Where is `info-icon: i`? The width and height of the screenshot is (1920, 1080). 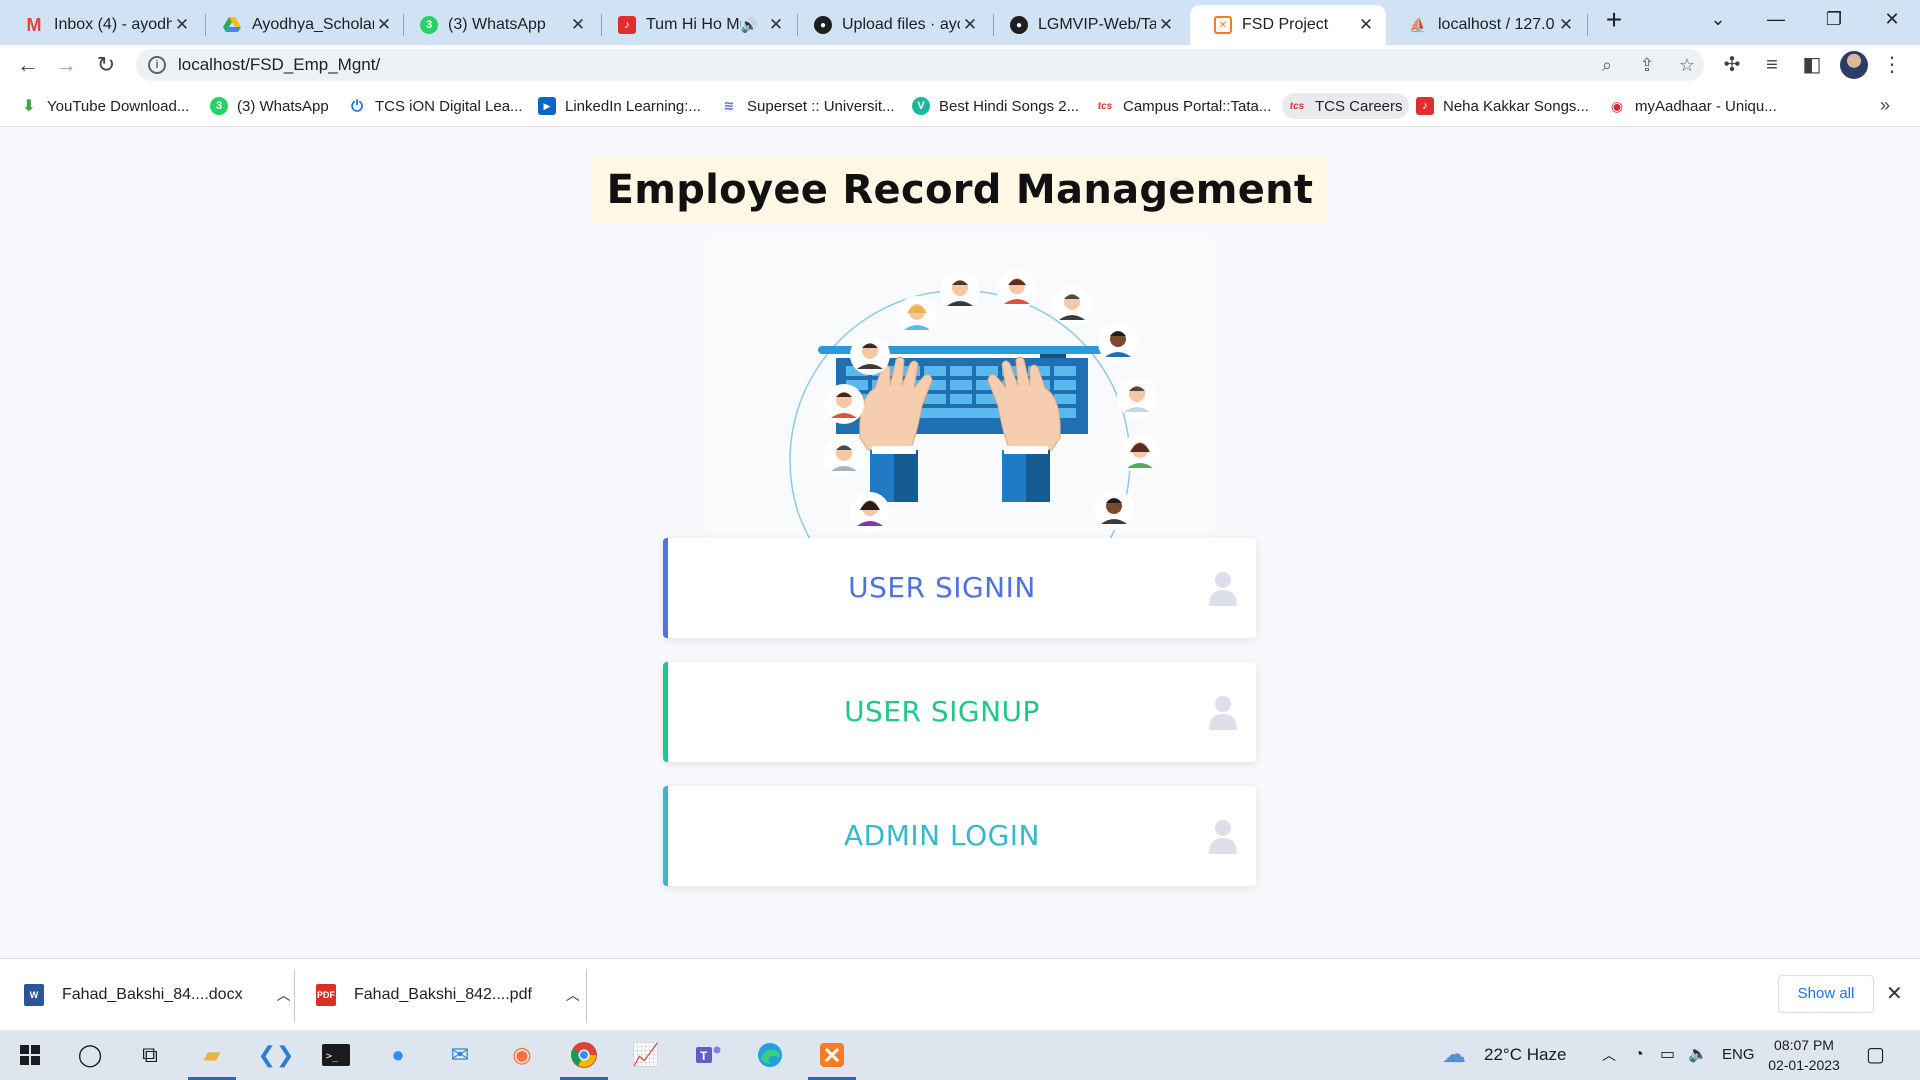 info-icon: i is located at coordinates (157, 65).